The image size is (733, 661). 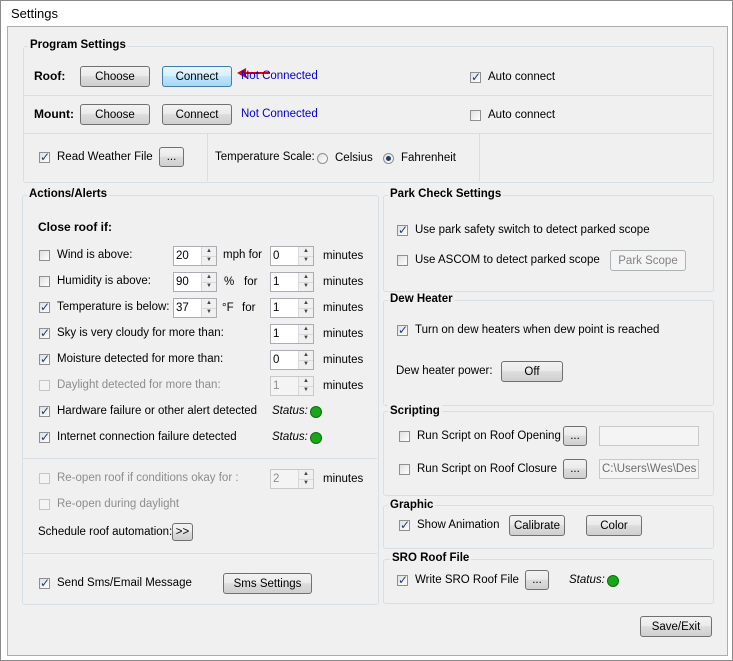 I want to click on roof-connection-status: Not Connected, so click(x=279, y=76).